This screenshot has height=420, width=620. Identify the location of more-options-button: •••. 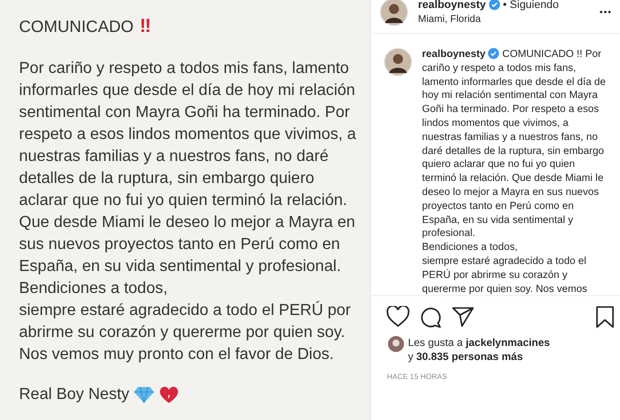
(606, 11).